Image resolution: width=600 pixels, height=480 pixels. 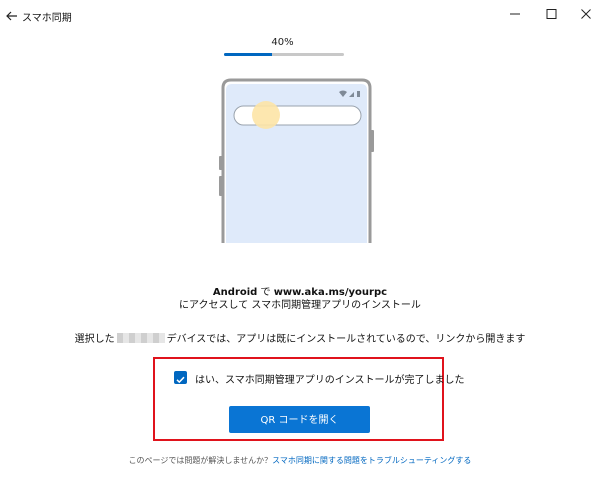 I want to click on checkbox-label: はい、スマホ同期管理アプリのインストールが完了しました, so click(x=330, y=378).